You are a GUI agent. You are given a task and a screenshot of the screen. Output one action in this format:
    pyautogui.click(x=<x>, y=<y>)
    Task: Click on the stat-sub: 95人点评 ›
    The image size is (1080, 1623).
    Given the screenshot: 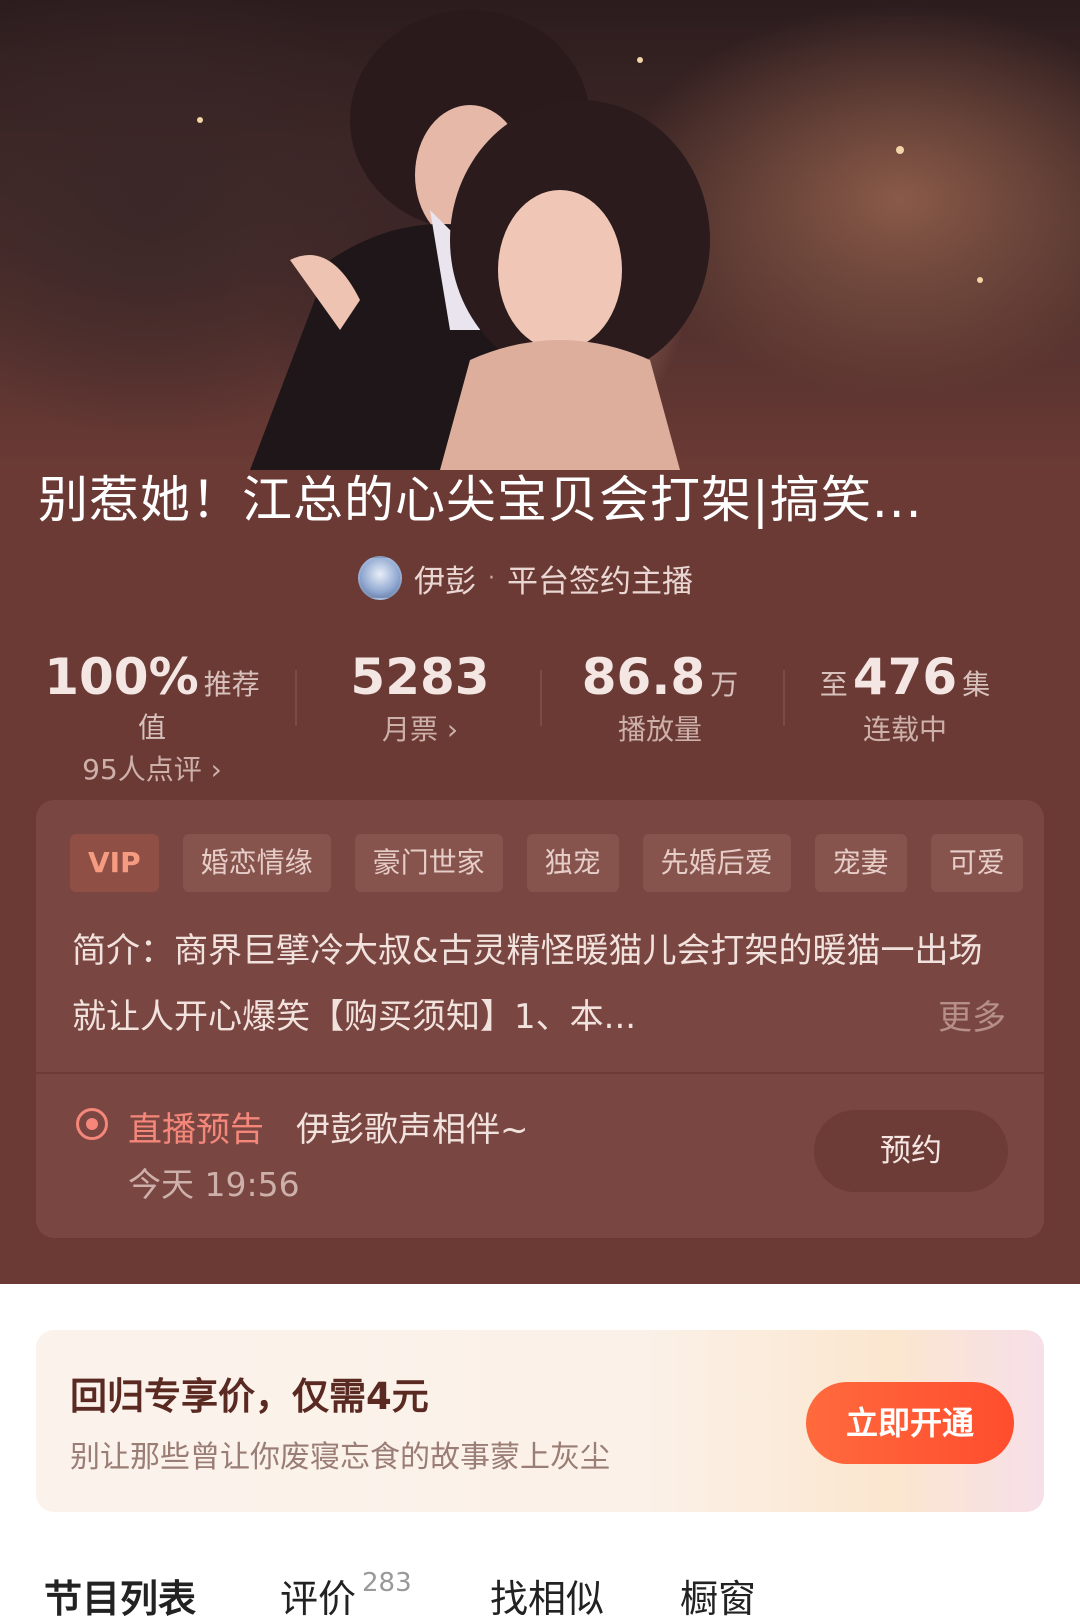 What is the action you would take?
    pyautogui.click(x=152, y=769)
    